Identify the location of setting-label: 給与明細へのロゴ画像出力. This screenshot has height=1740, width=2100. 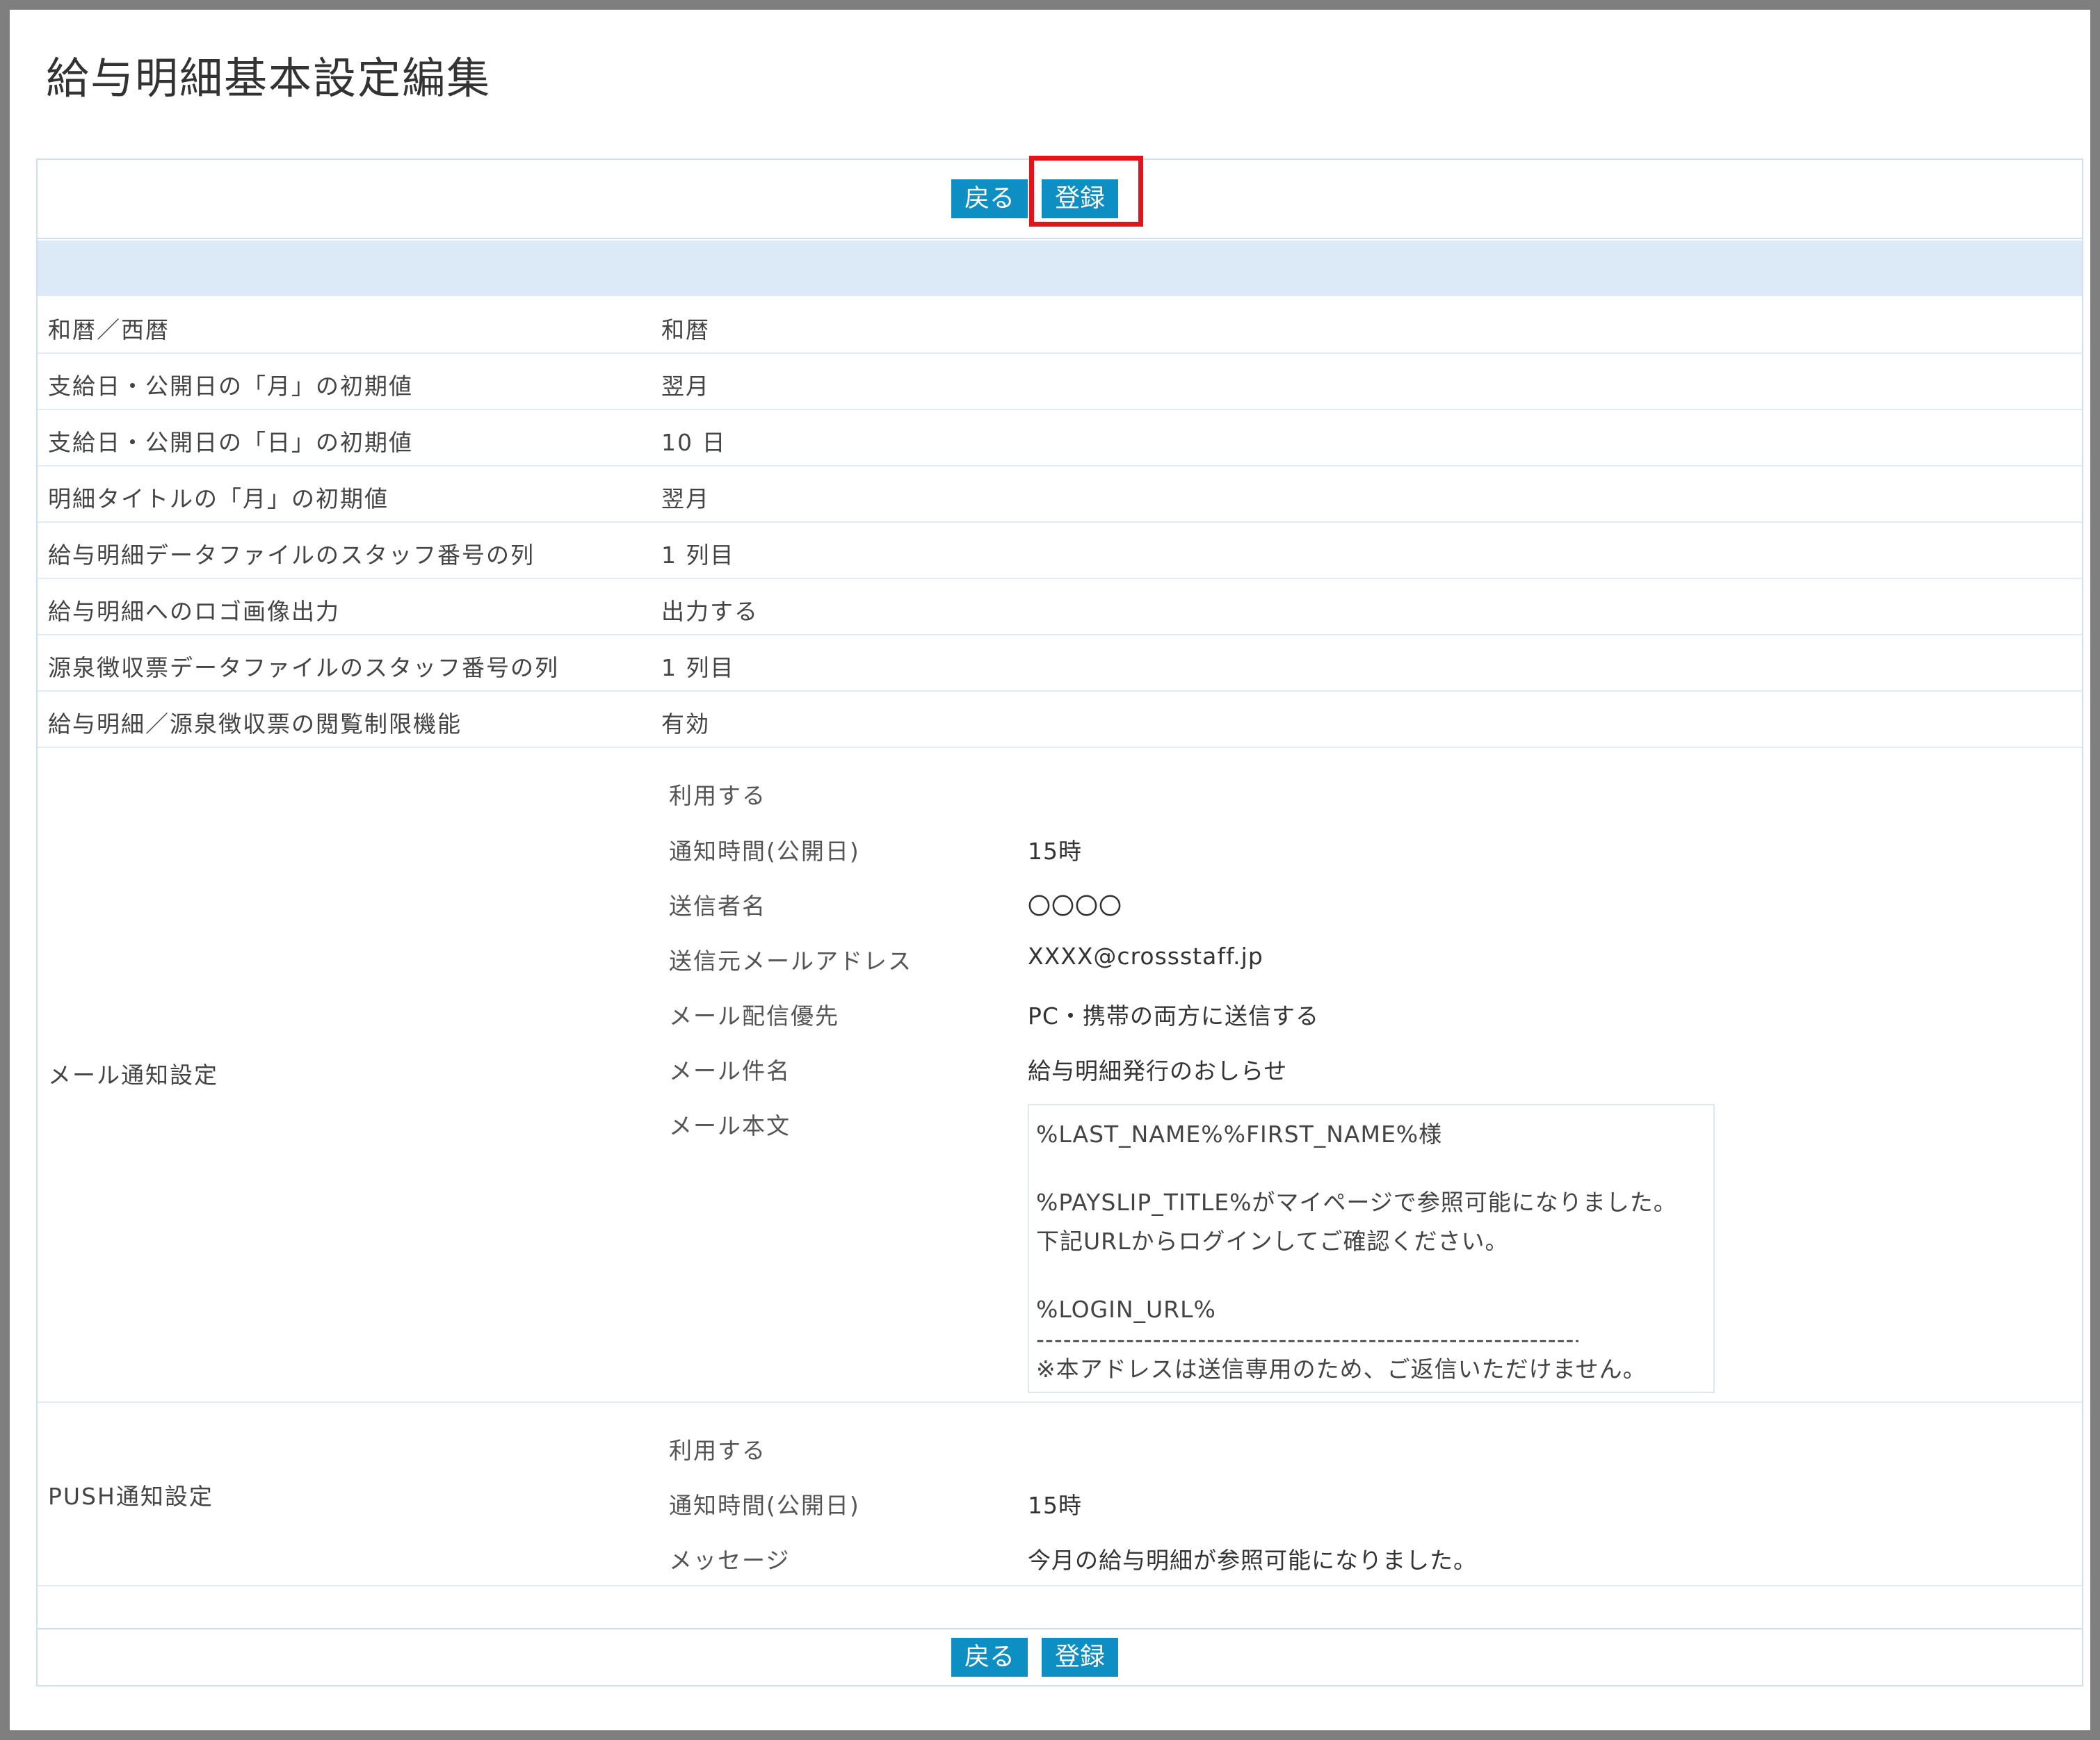
(194, 611).